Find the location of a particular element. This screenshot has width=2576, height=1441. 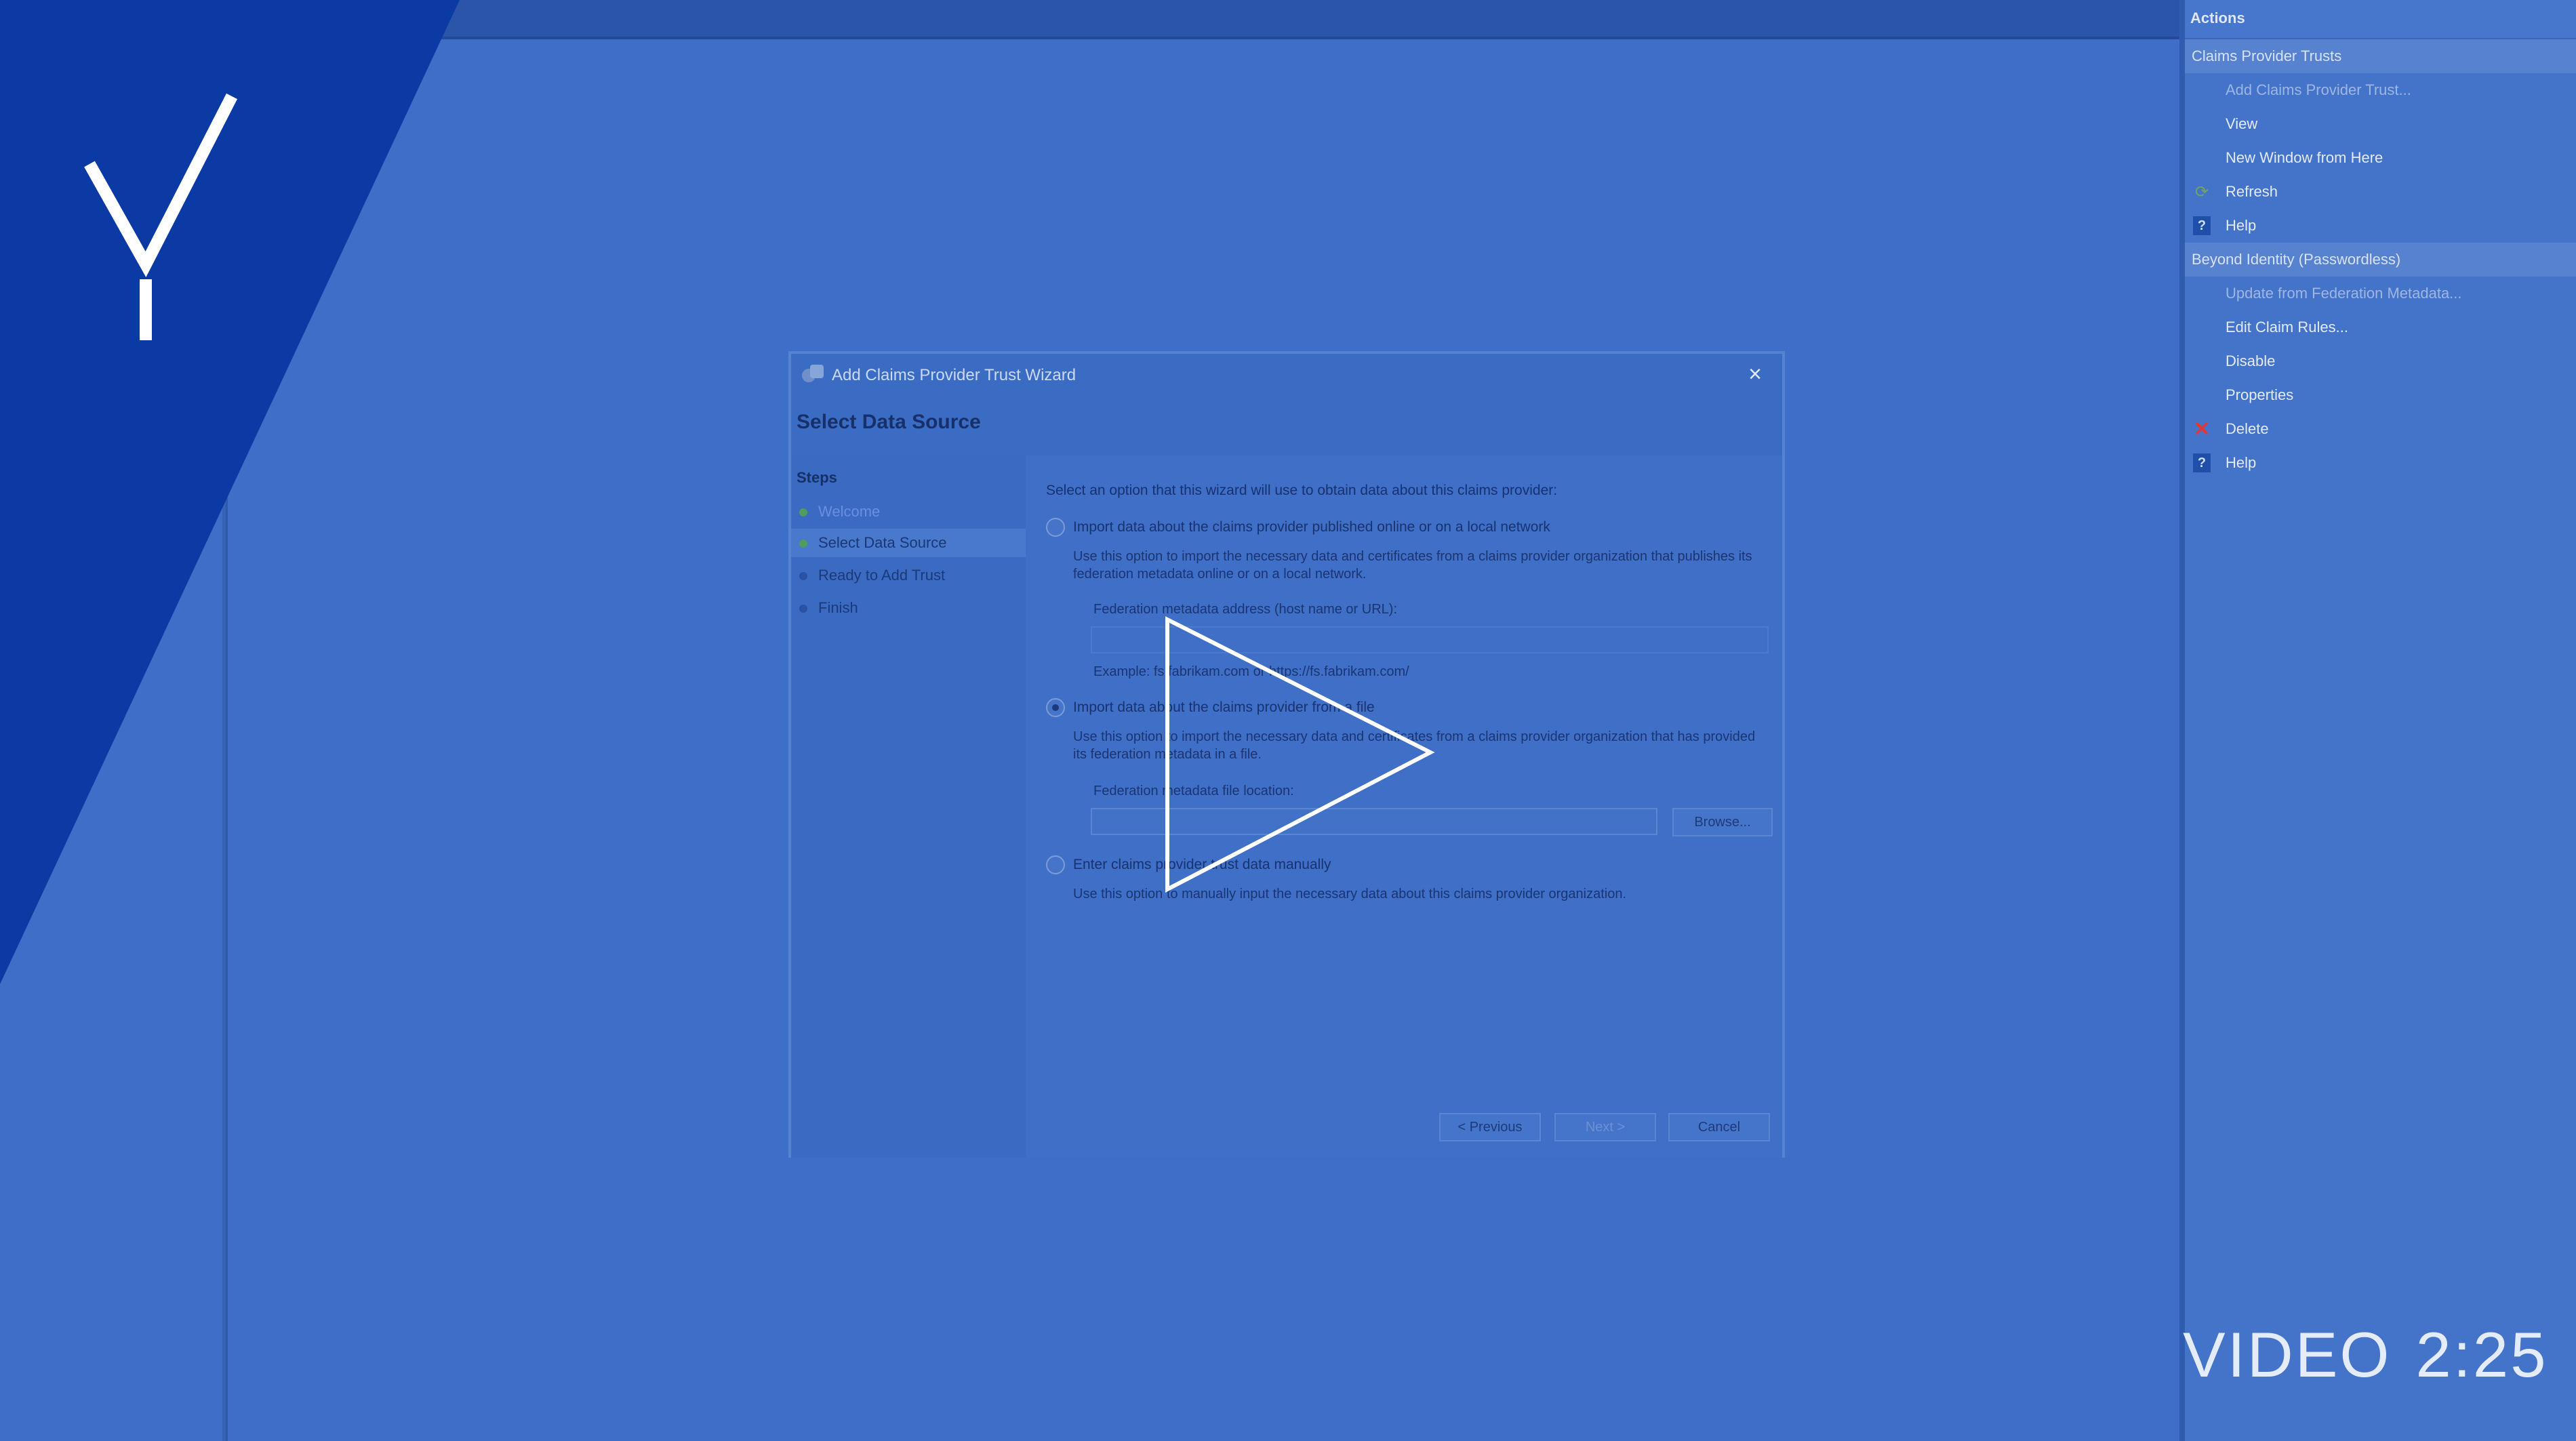

cancel-button: Cancel is located at coordinates (1719, 1127).